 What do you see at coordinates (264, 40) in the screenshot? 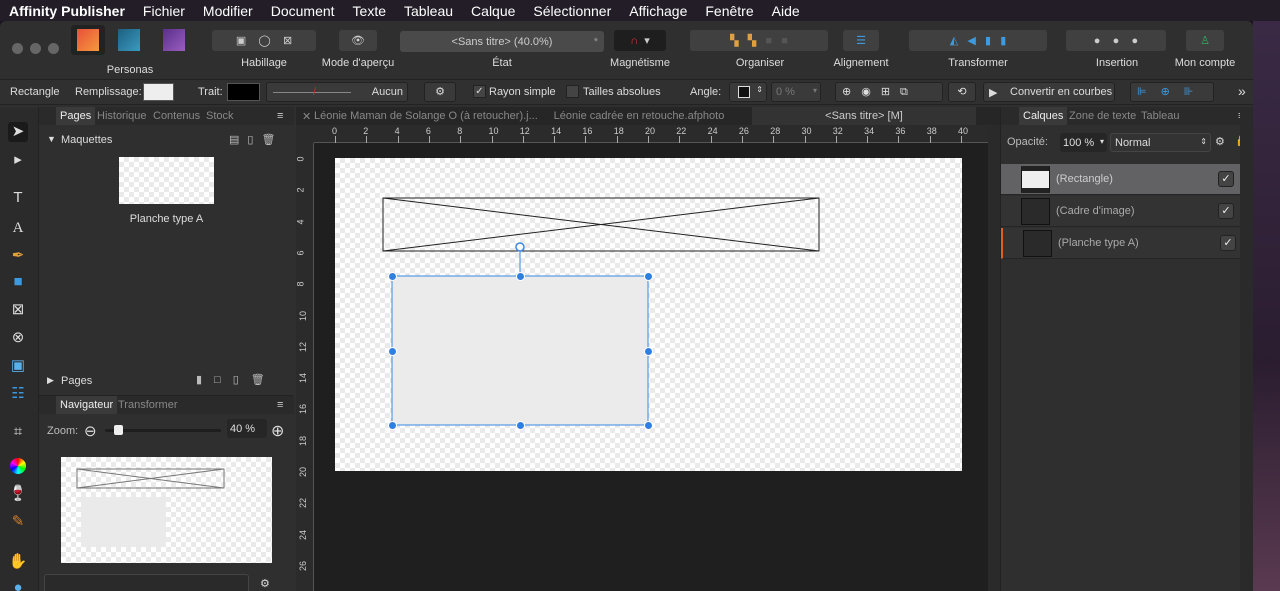
I see `habillage-buttons: ▣ ◯ ⊠` at bounding box center [264, 40].